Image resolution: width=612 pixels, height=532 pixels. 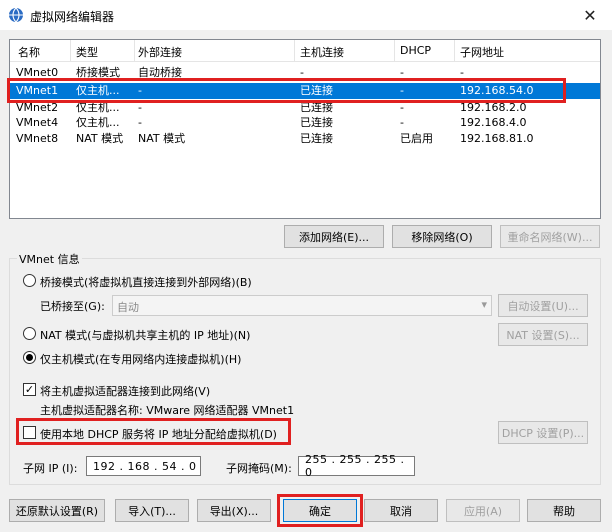 What do you see at coordinates (493, 122) in the screenshot?
I see `cell-subnet: 192.168.4.0` at bounding box center [493, 122].